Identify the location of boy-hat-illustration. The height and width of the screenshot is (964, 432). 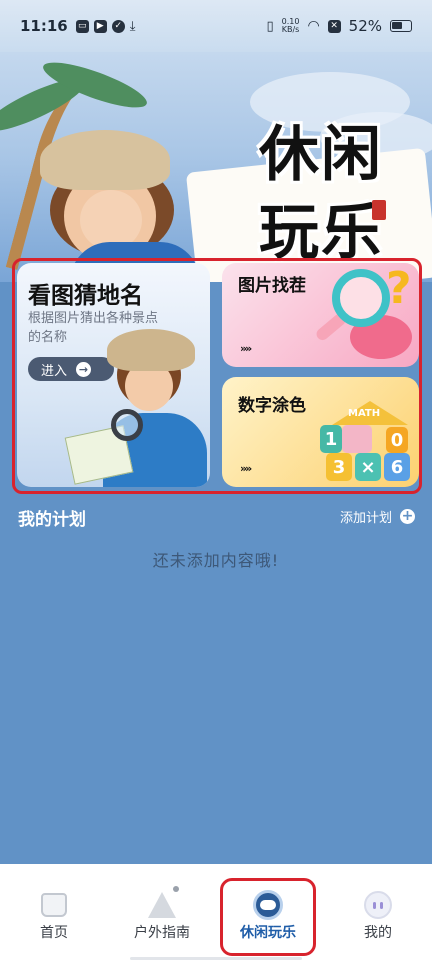
(151, 350).